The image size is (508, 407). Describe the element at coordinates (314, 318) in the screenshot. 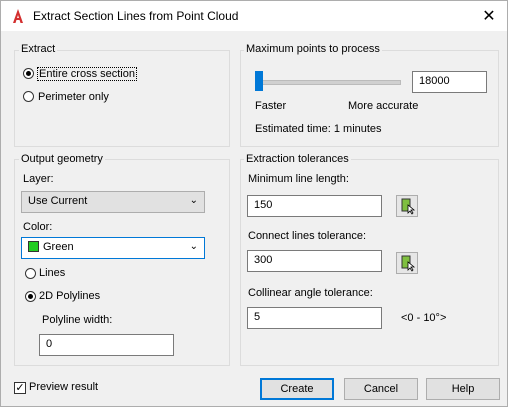

I see `collinear-angle-input: 5` at that location.